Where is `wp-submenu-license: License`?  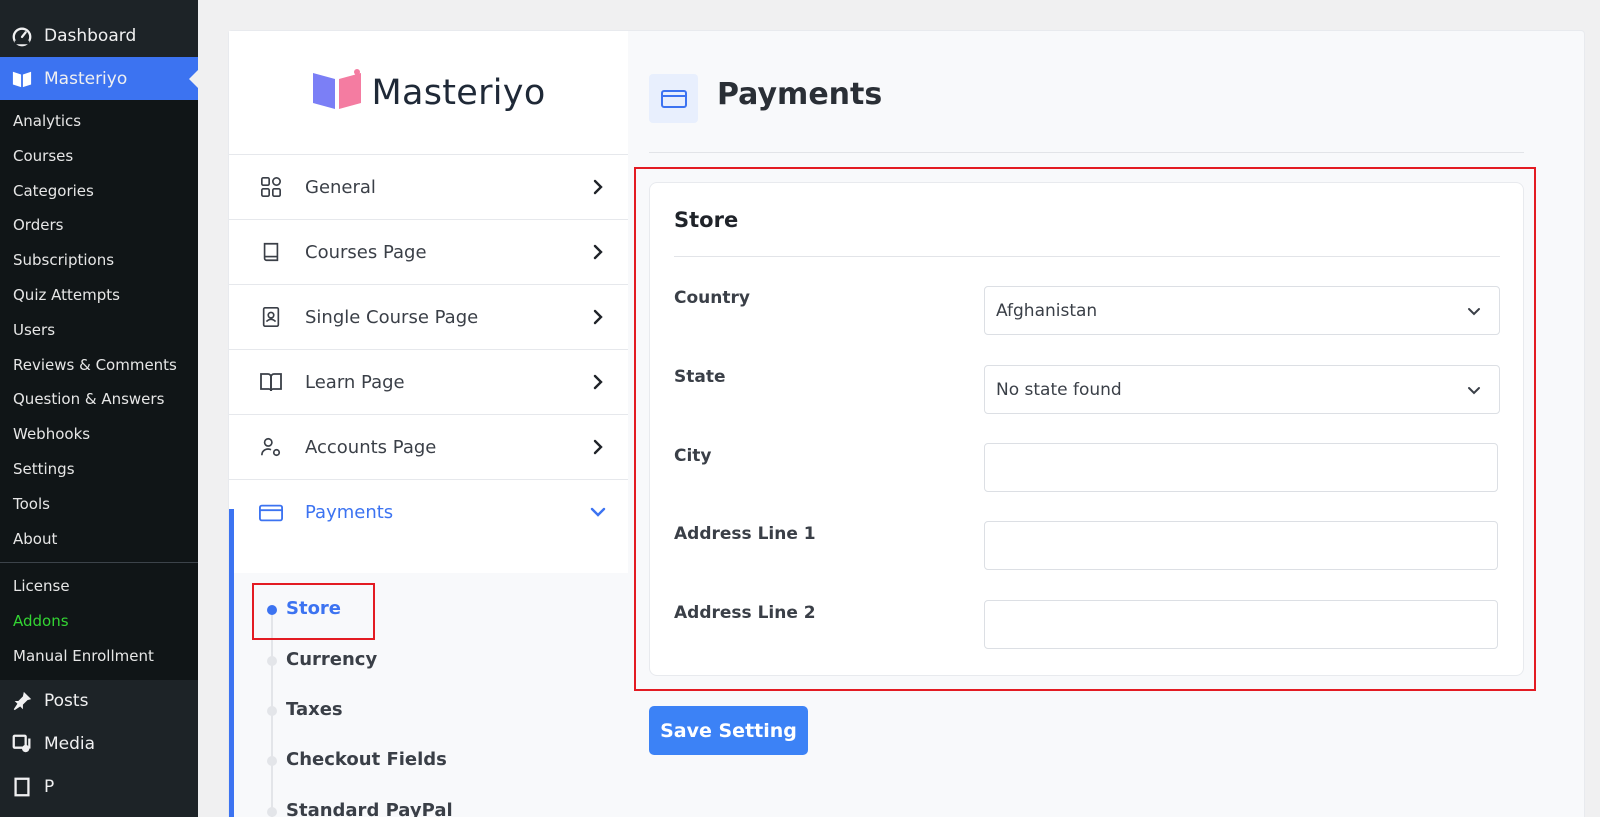 wp-submenu-license: License is located at coordinates (99, 586).